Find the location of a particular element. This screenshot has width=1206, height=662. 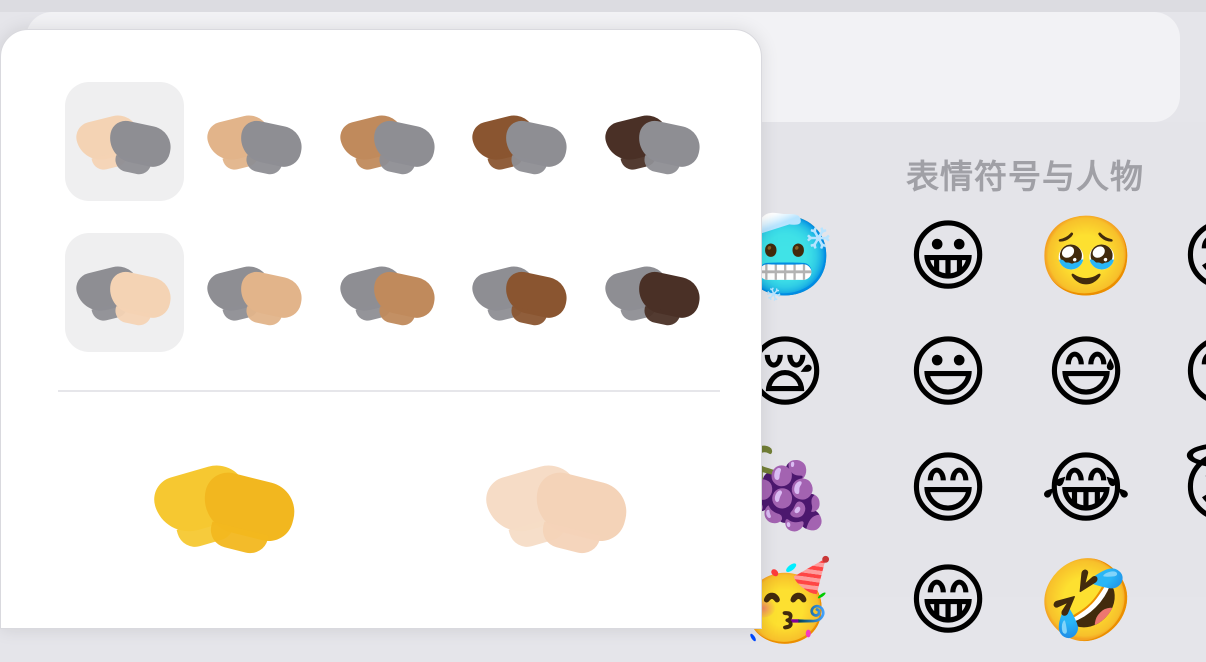

pleading-face-icon: 🥹 is located at coordinates (1086, 257).